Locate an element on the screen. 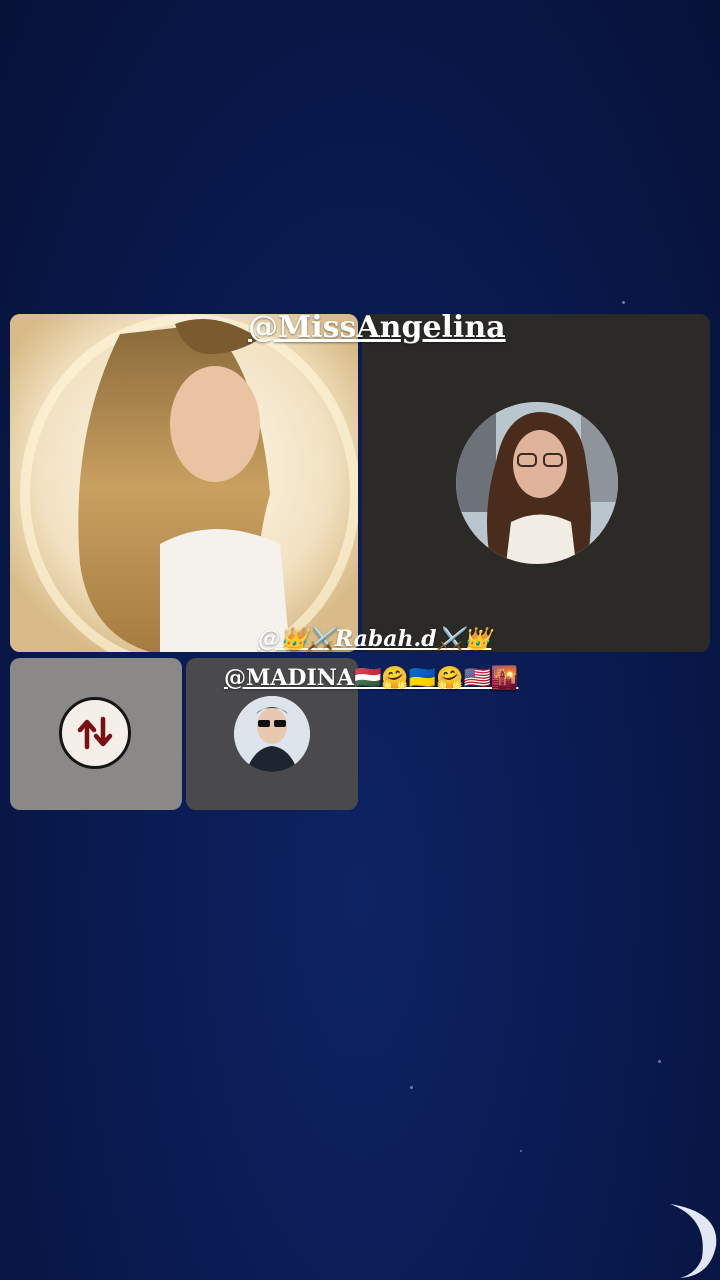  video-tile-main is located at coordinates (184, 483).